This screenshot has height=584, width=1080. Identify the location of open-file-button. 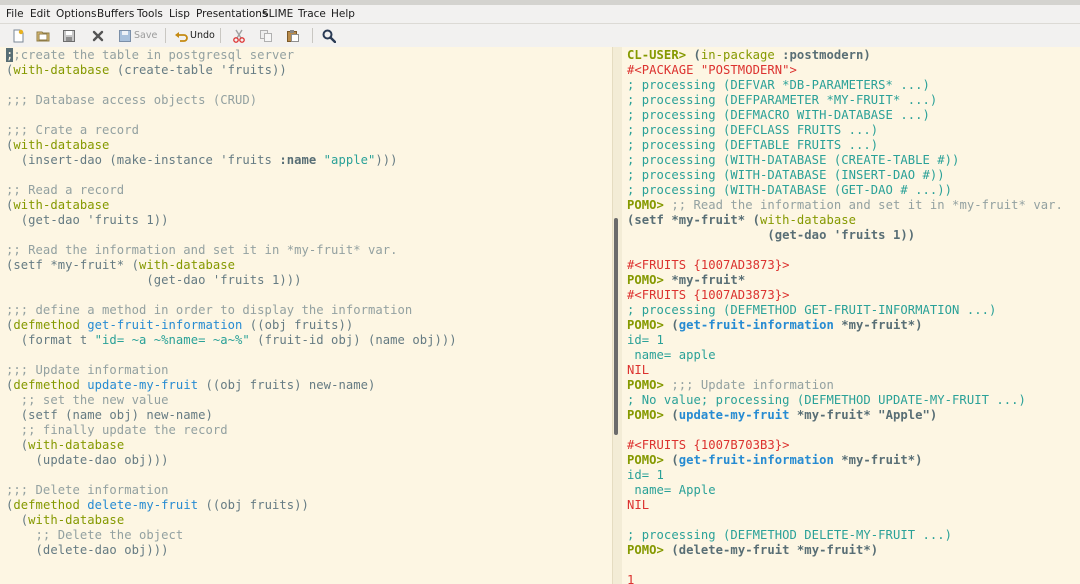
(43, 35).